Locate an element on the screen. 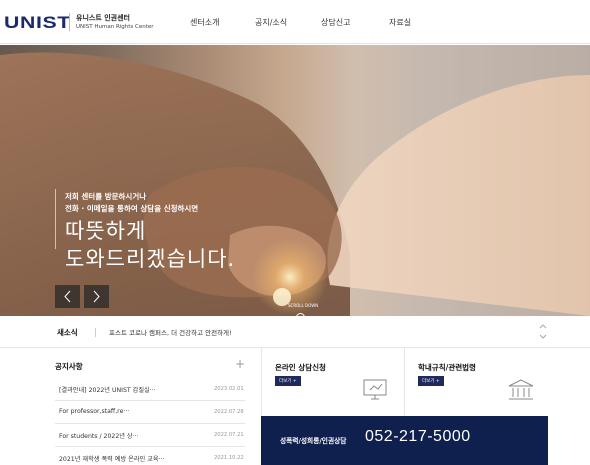 This screenshot has width=590, height=465. logo-divider is located at coordinates (69, 22).